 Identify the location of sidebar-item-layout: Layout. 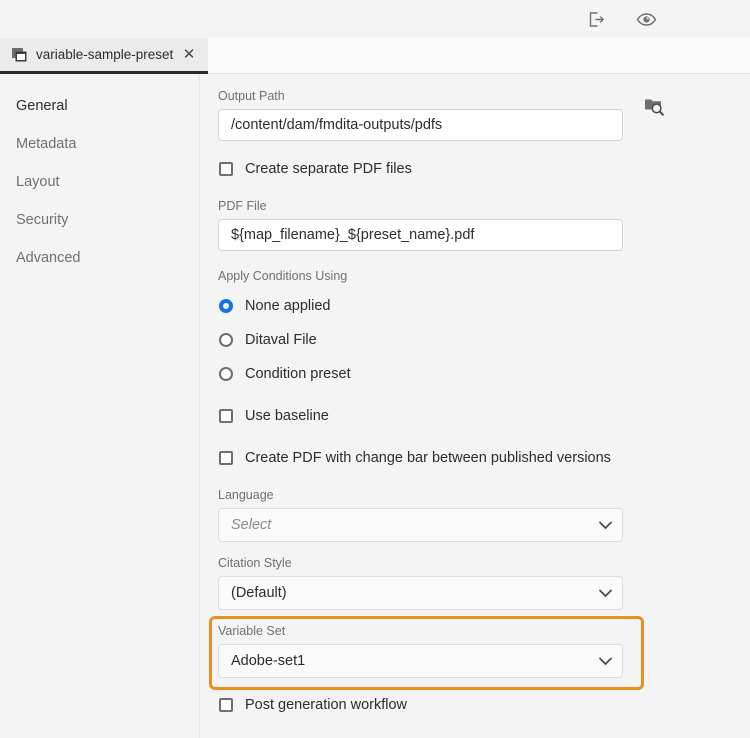
(99, 182).